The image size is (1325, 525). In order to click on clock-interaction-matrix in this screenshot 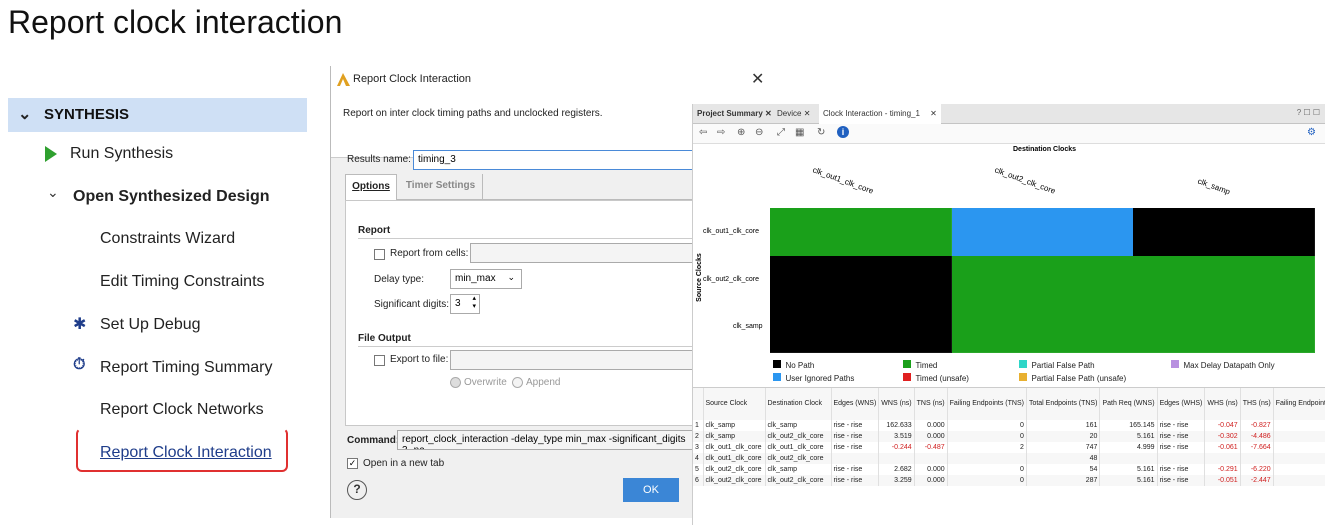, I will do `click(1043, 280)`.